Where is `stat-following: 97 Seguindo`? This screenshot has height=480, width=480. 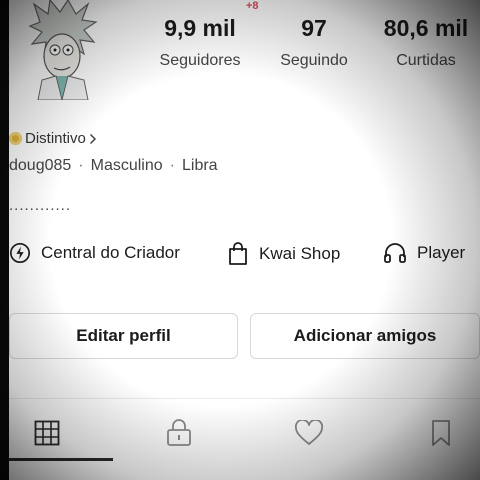 stat-following: 97 Seguindo is located at coordinates (314, 42).